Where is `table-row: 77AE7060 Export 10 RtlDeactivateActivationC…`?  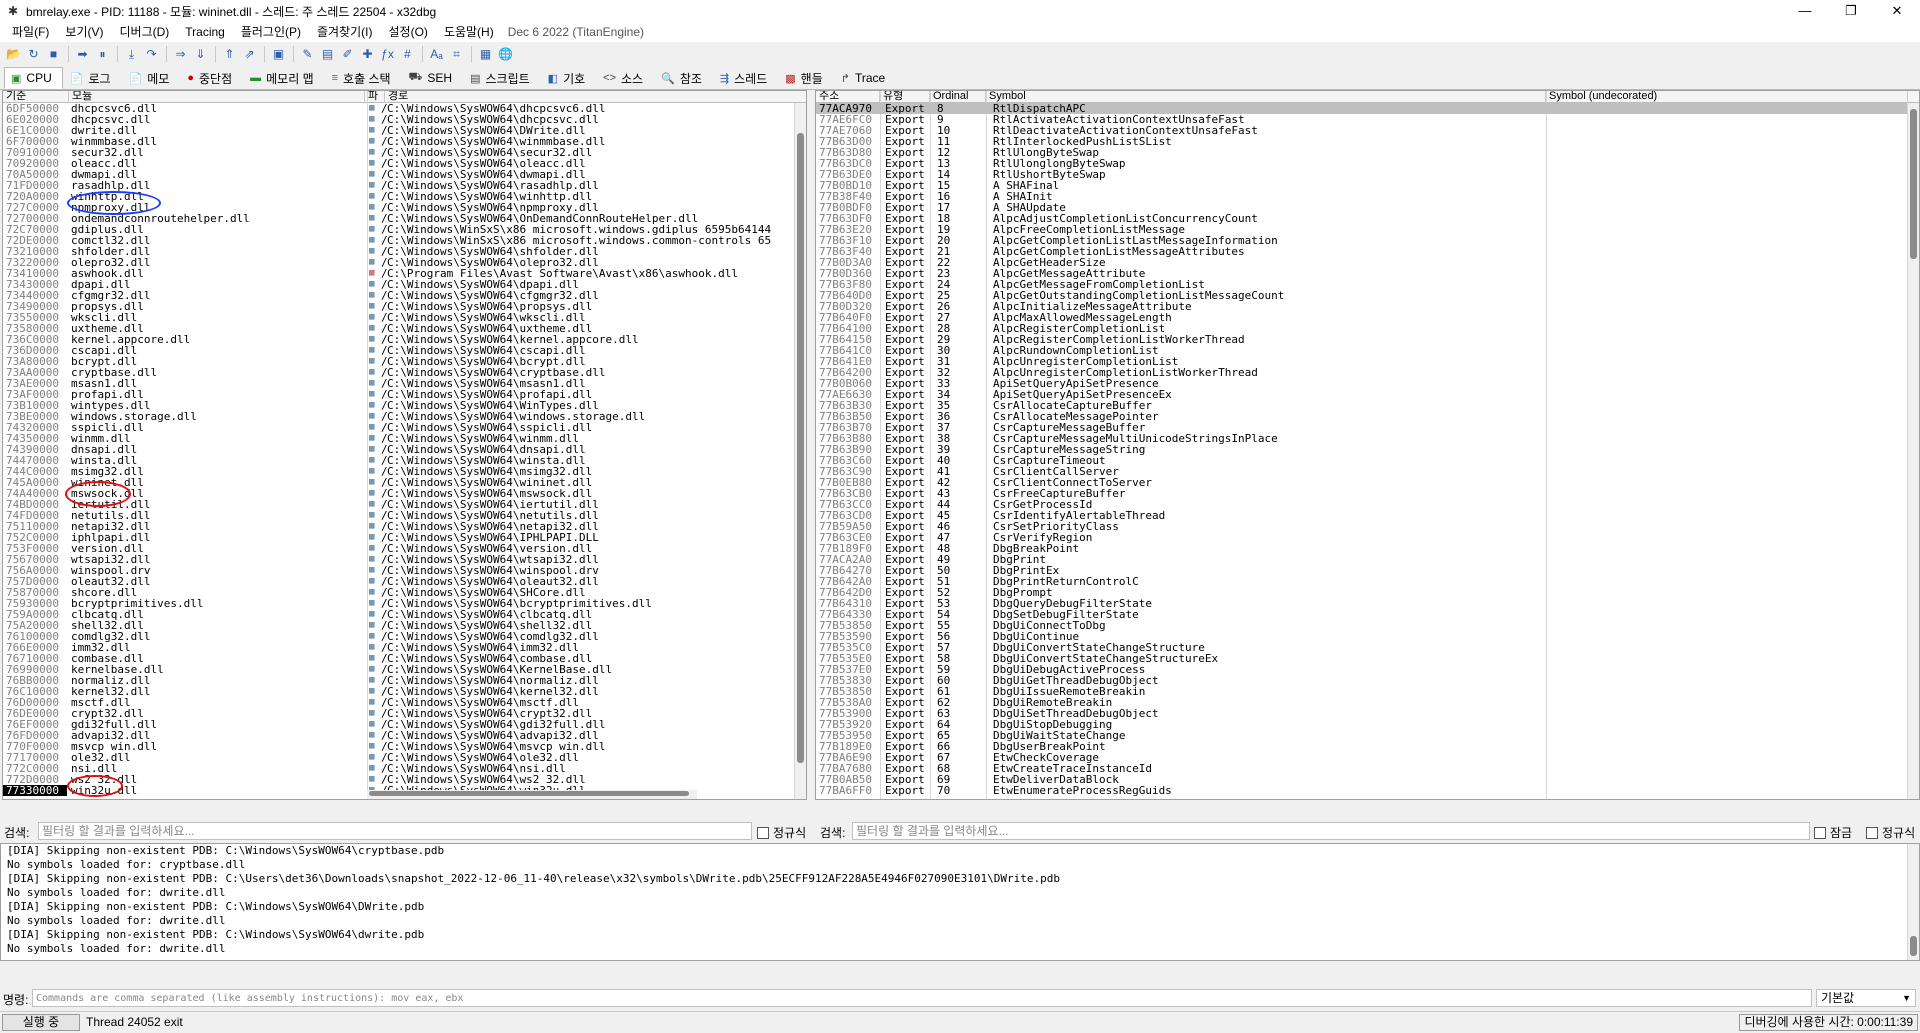 table-row: 77AE7060 Export 10 RtlDeactivateActivationC… is located at coordinates (1367, 130).